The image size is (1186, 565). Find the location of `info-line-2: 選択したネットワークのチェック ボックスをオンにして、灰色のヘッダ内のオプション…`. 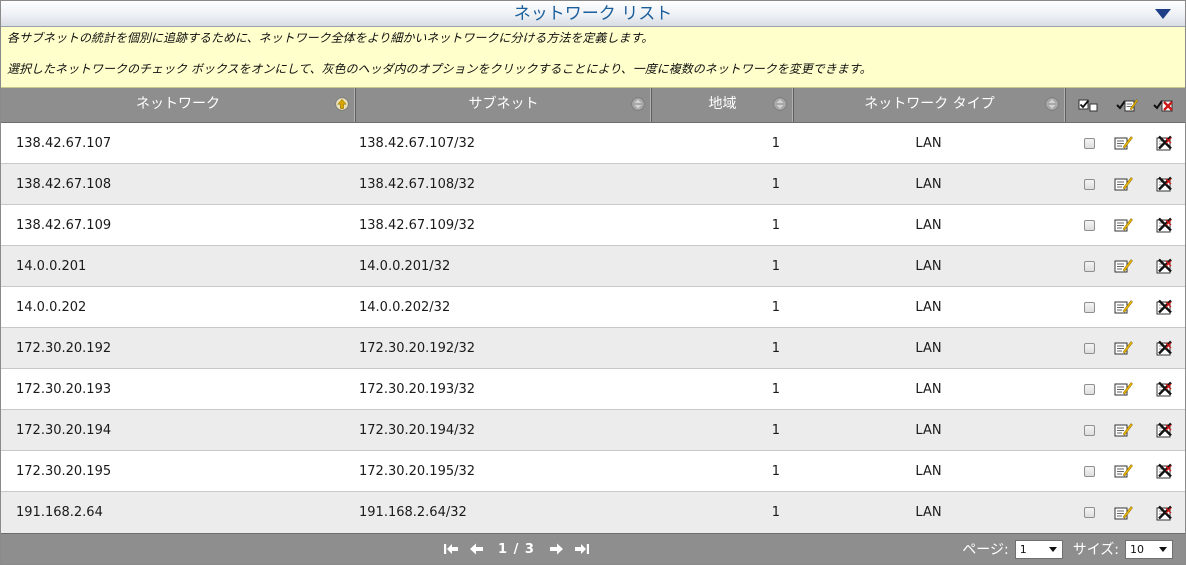

info-line-2: 選択したネットワークのチェック ボックスをオンにして、灰色のヘッダ内のオプション… is located at coordinates (439, 69).